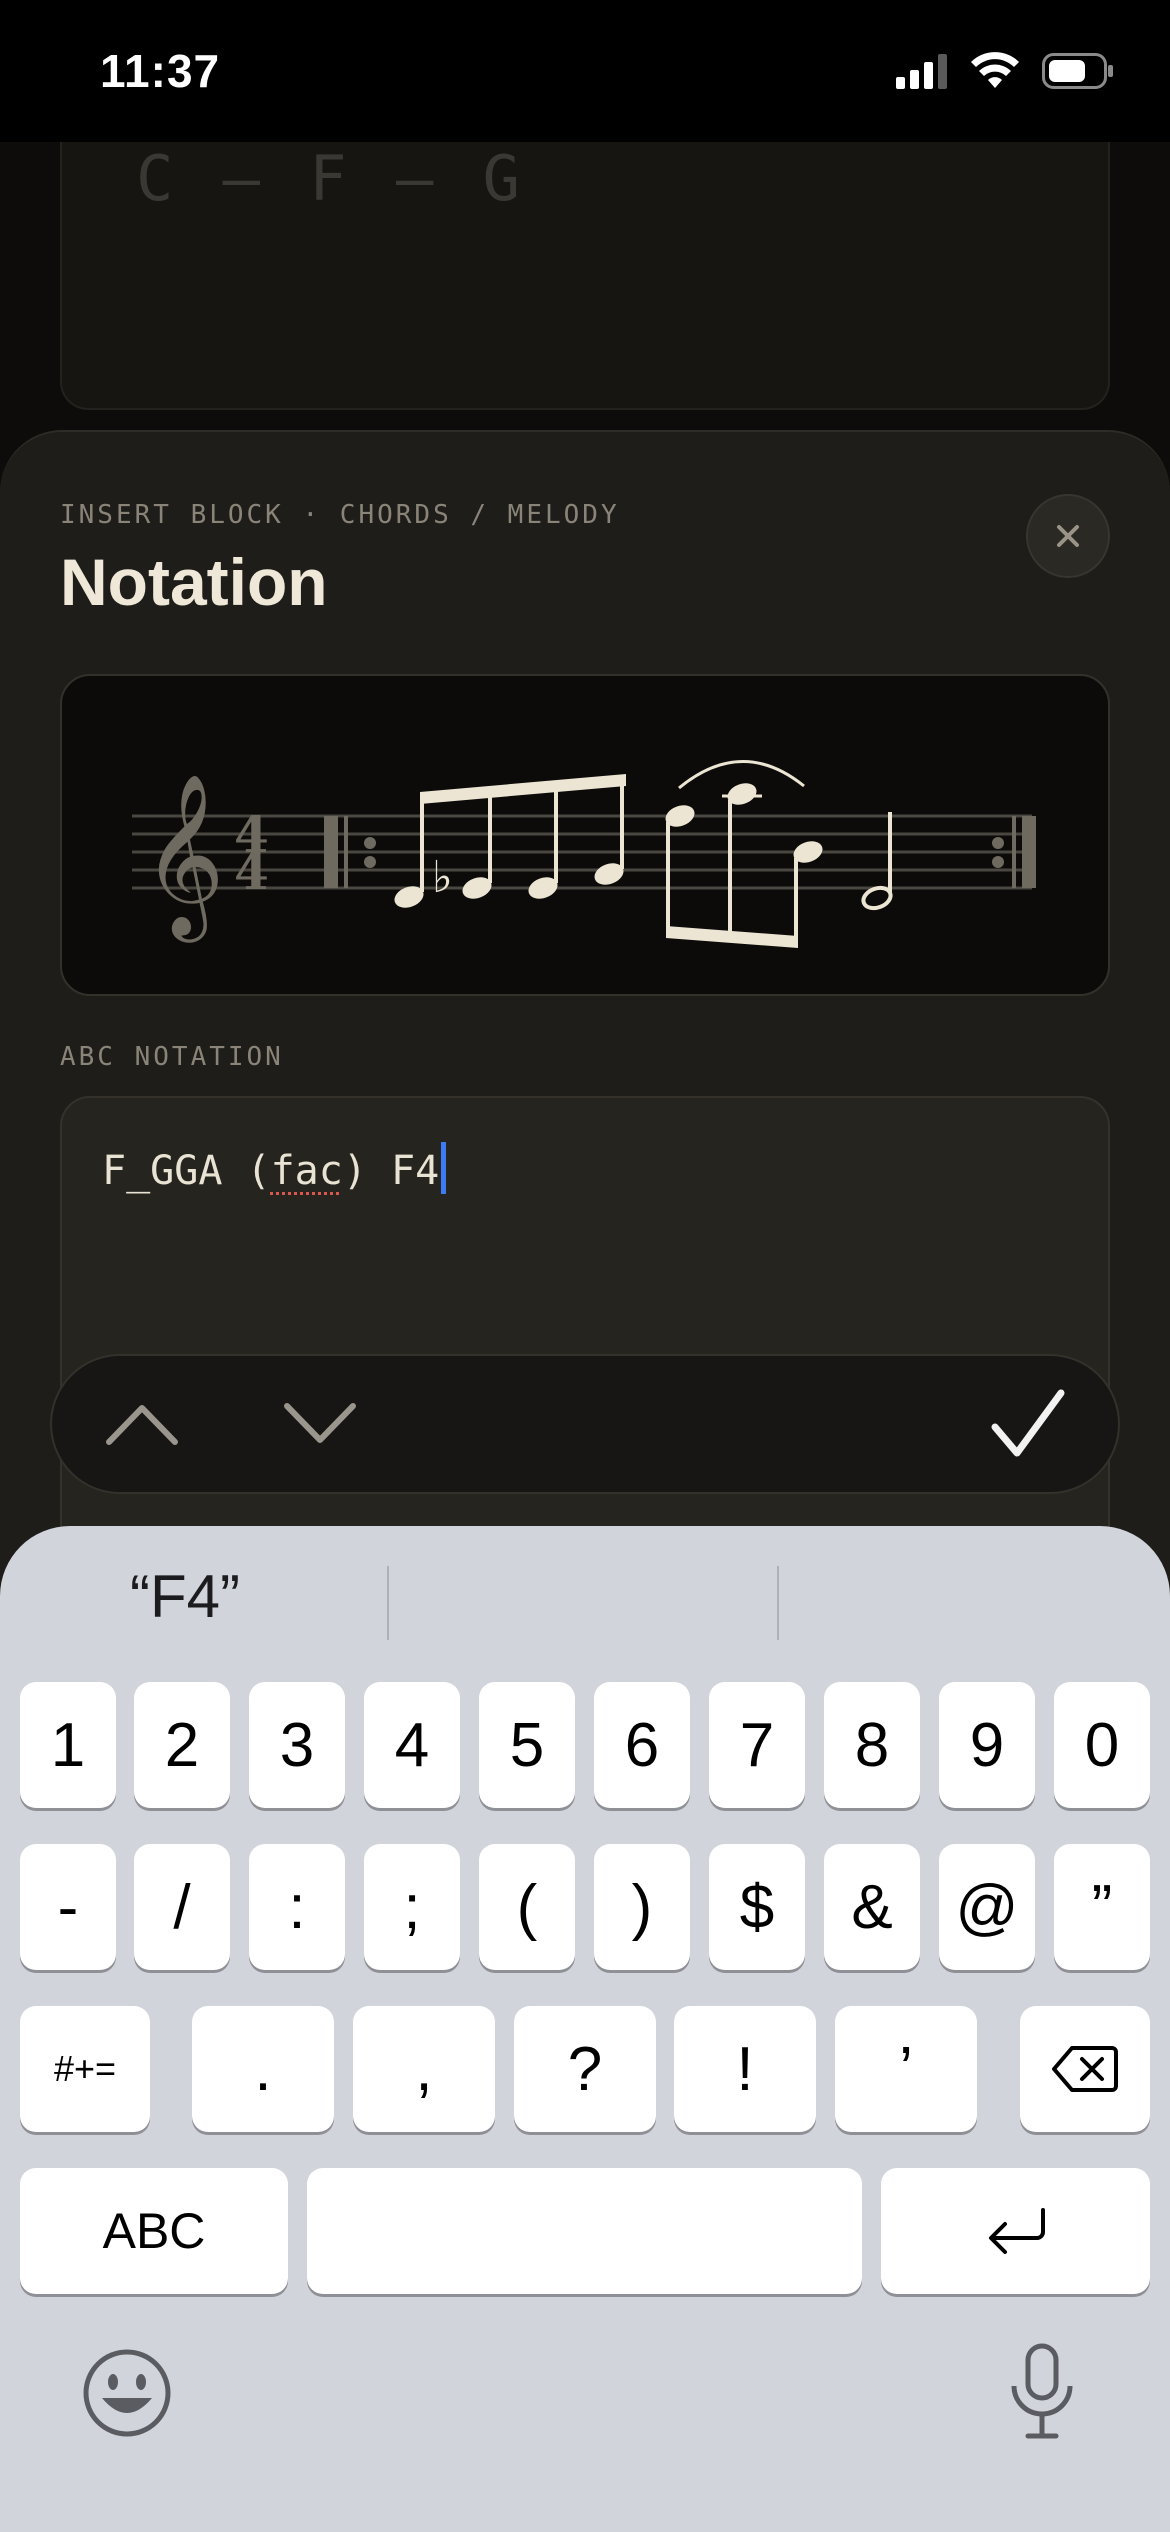 The width and height of the screenshot is (1170, 2532). What do you see at coordinates (757, 1745) in the screenshot?
I see `key-7: 7` at bounding box center [757, 1745].